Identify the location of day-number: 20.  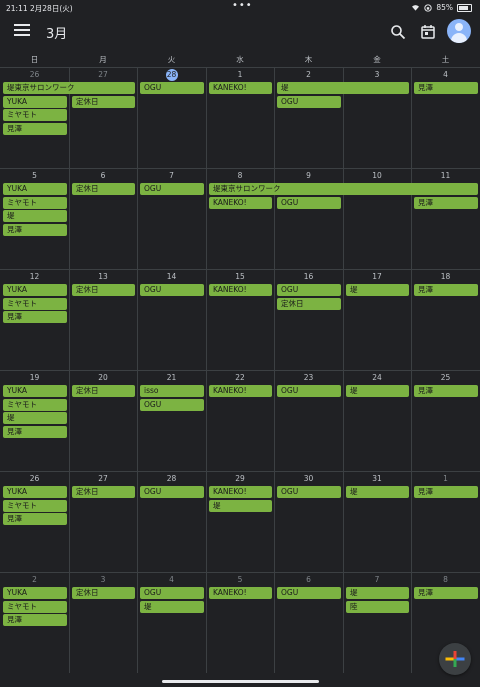
(103, 378).